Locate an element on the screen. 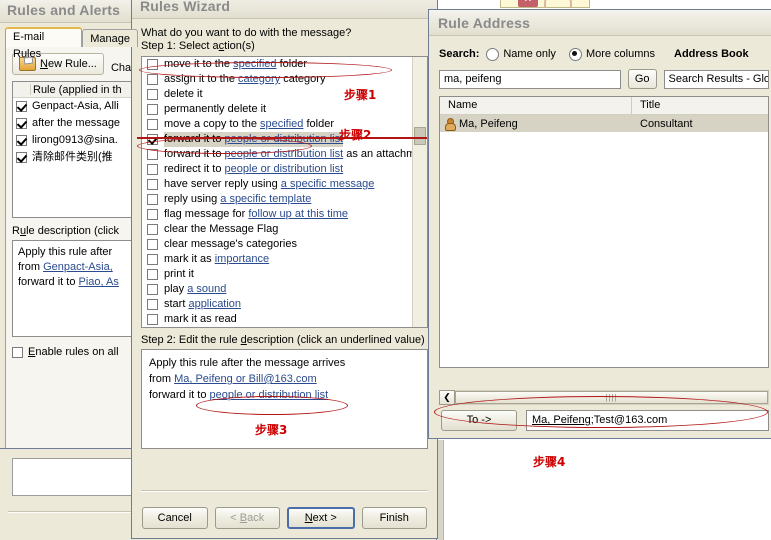 The image size is (771, 540). action-label: reply using a specific template is located at coordinates (237, 199).